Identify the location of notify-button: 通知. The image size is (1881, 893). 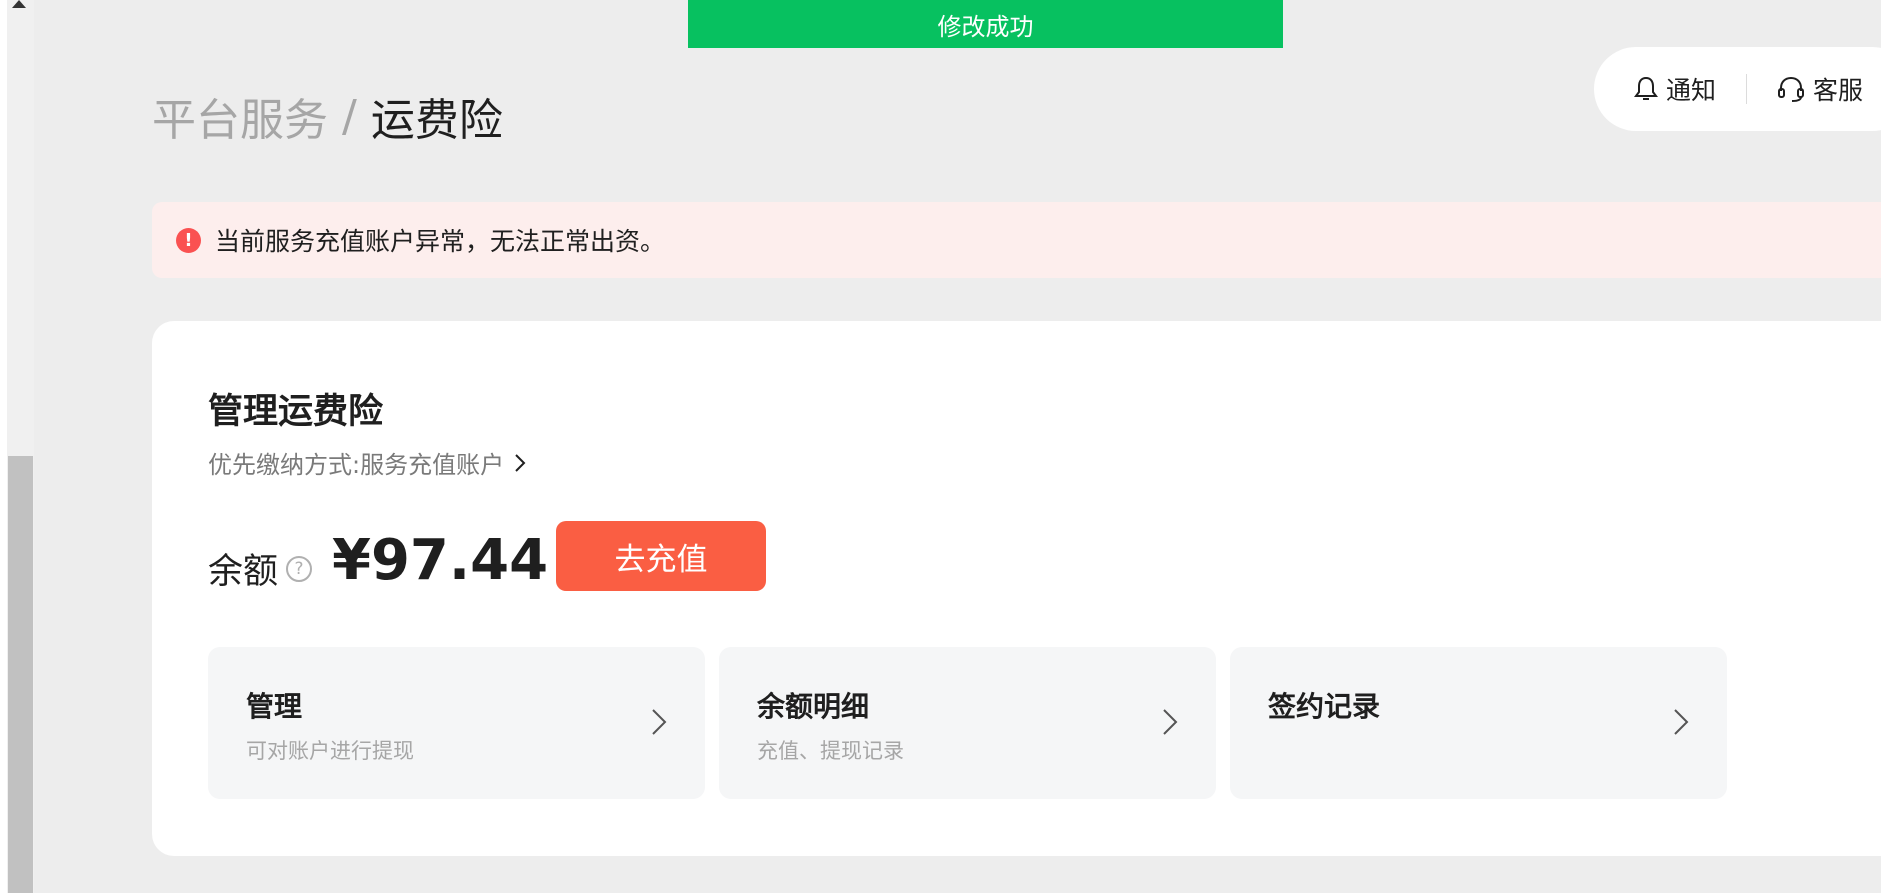
(1675, 89).